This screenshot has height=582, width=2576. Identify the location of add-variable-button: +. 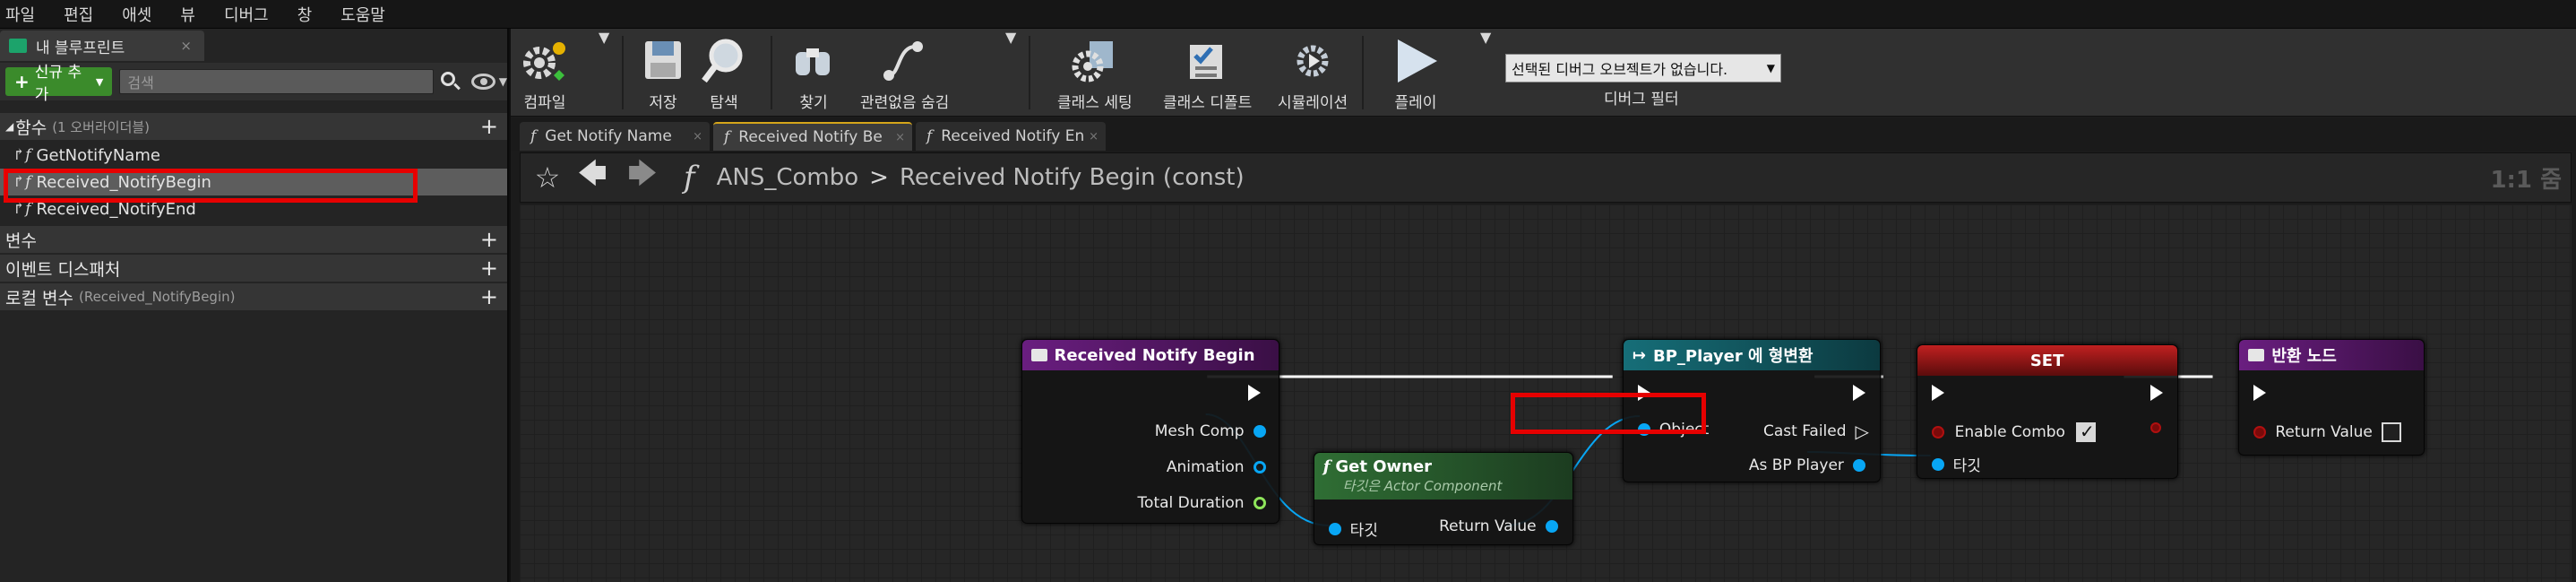
(489, 240).